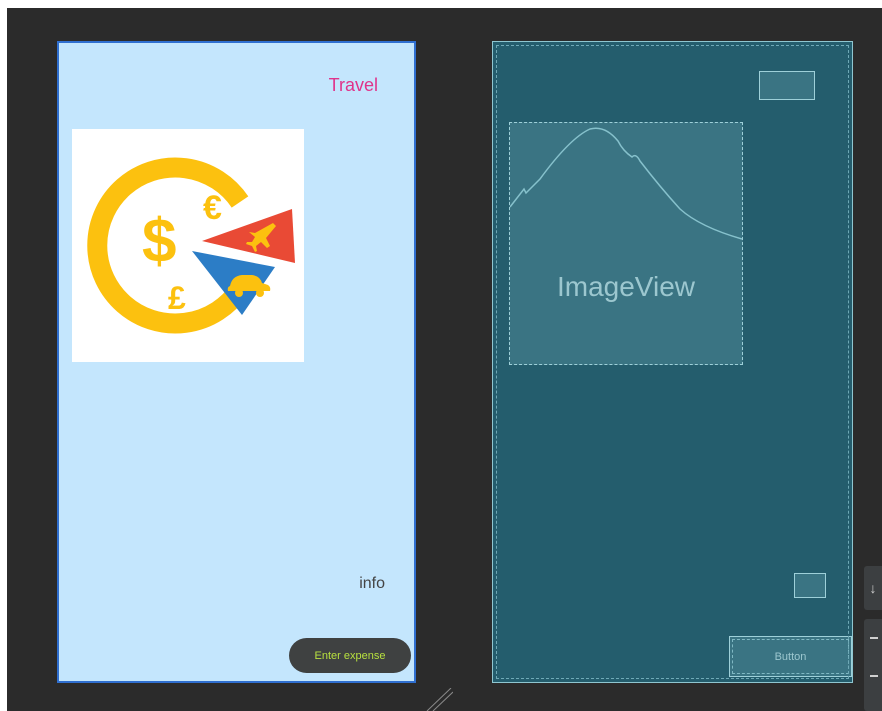 The image size is (882, 711). What do you see at coordinates (441, 4) in the screenshot?
I see `window-top-edge` at bounding box center [441, 4].